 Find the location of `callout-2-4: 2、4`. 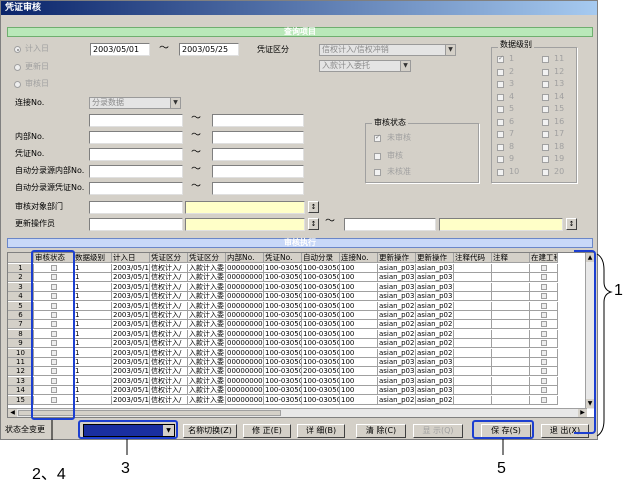

callout-2-4: 2、4 is located at coordinates (49, 474).